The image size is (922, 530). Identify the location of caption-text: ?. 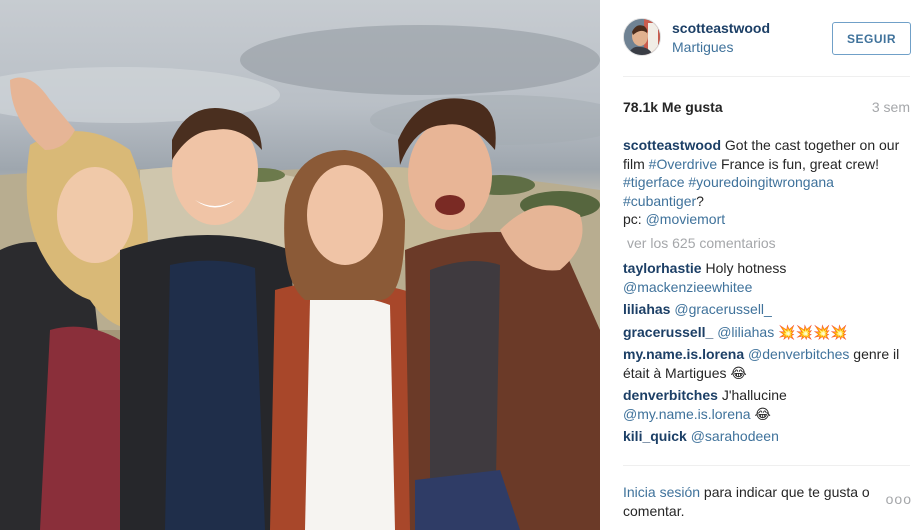
(700, 200).